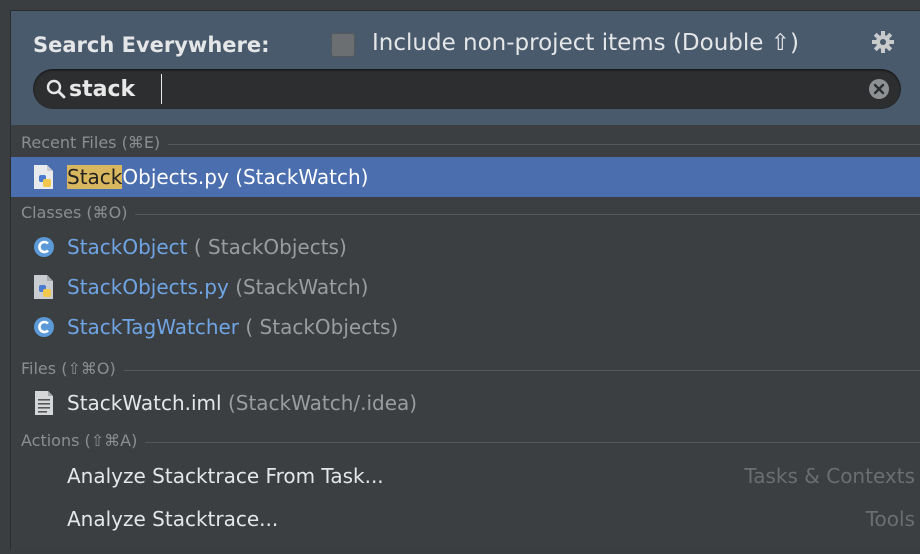 The height and width of the screenshot is (554, 920). What do you see at coordinates (465, 327) in the screenshot?
I see `result-row: StackTagWatcher ( StackObjects)` at bounding box center [465, 327].